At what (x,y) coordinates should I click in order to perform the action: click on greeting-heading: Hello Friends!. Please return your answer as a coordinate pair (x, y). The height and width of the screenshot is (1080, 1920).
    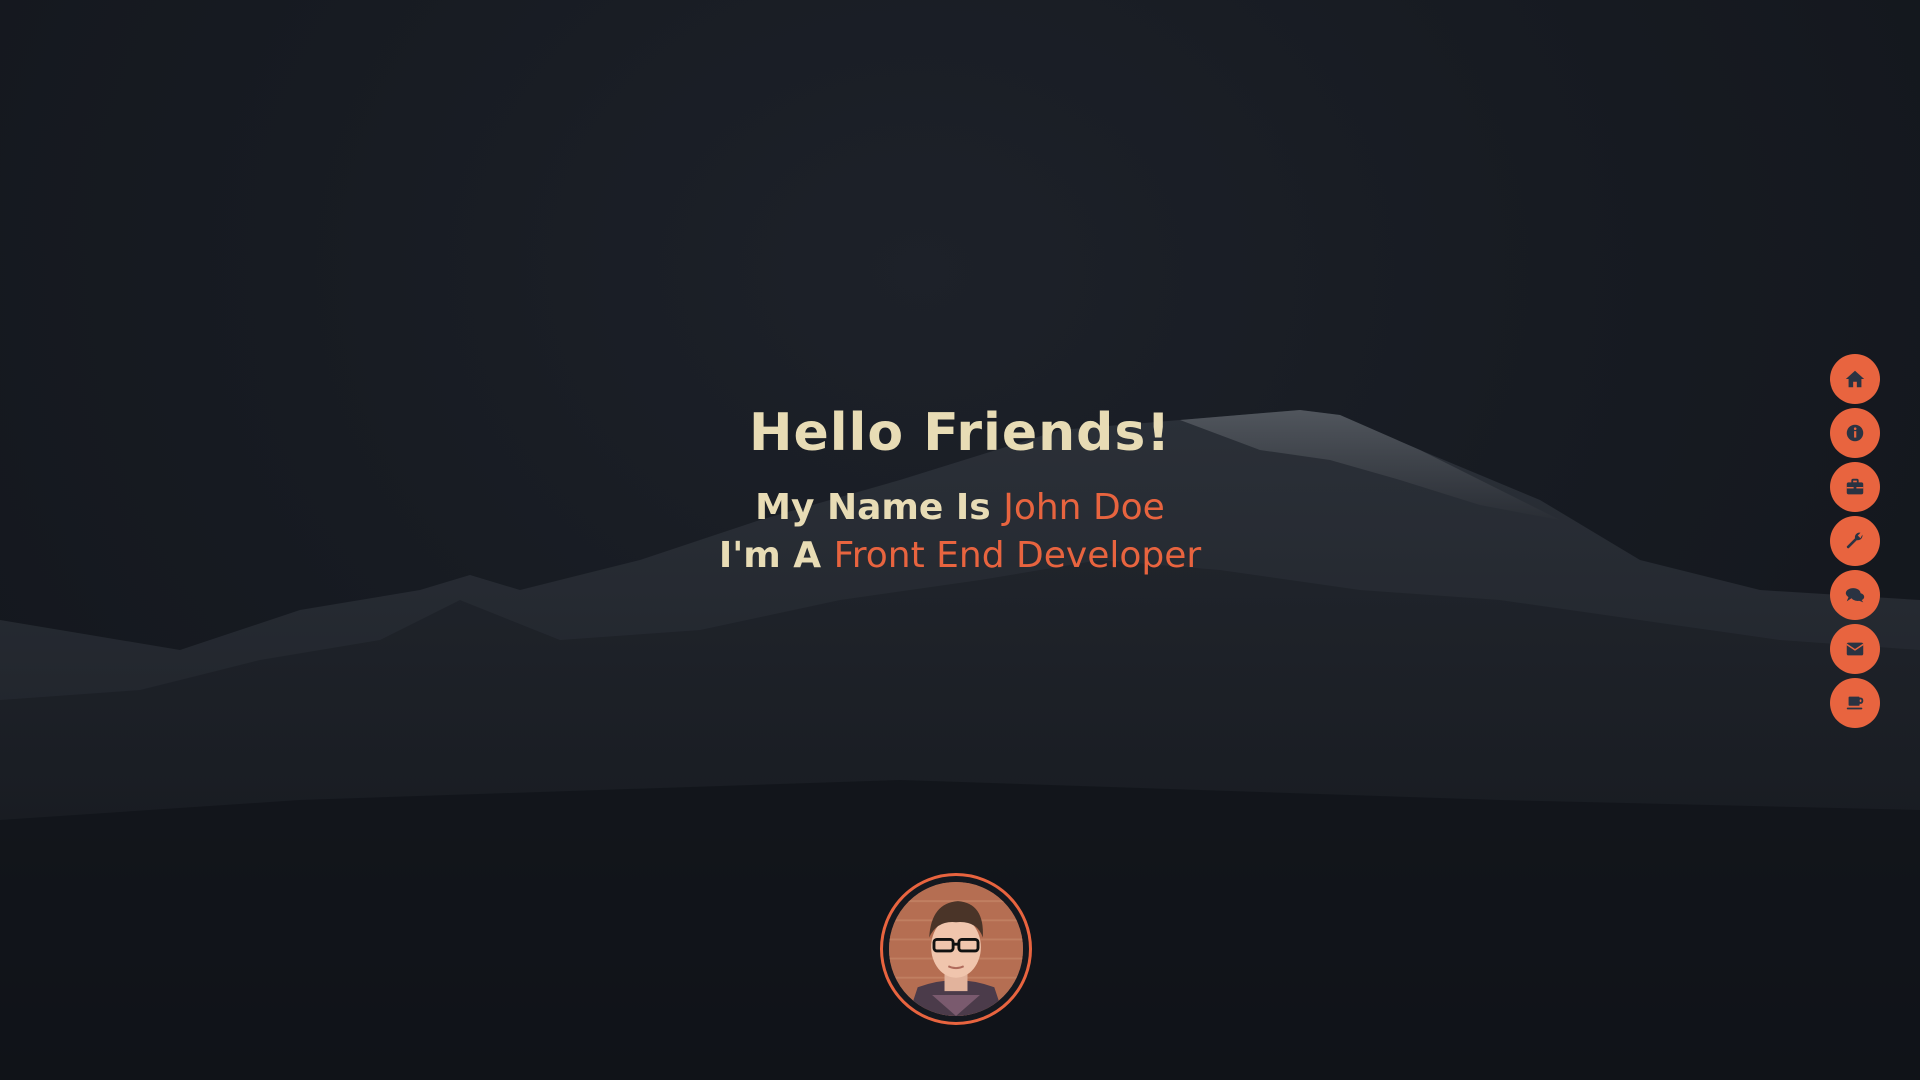
    Looking at the image, I should click on (960, 433).